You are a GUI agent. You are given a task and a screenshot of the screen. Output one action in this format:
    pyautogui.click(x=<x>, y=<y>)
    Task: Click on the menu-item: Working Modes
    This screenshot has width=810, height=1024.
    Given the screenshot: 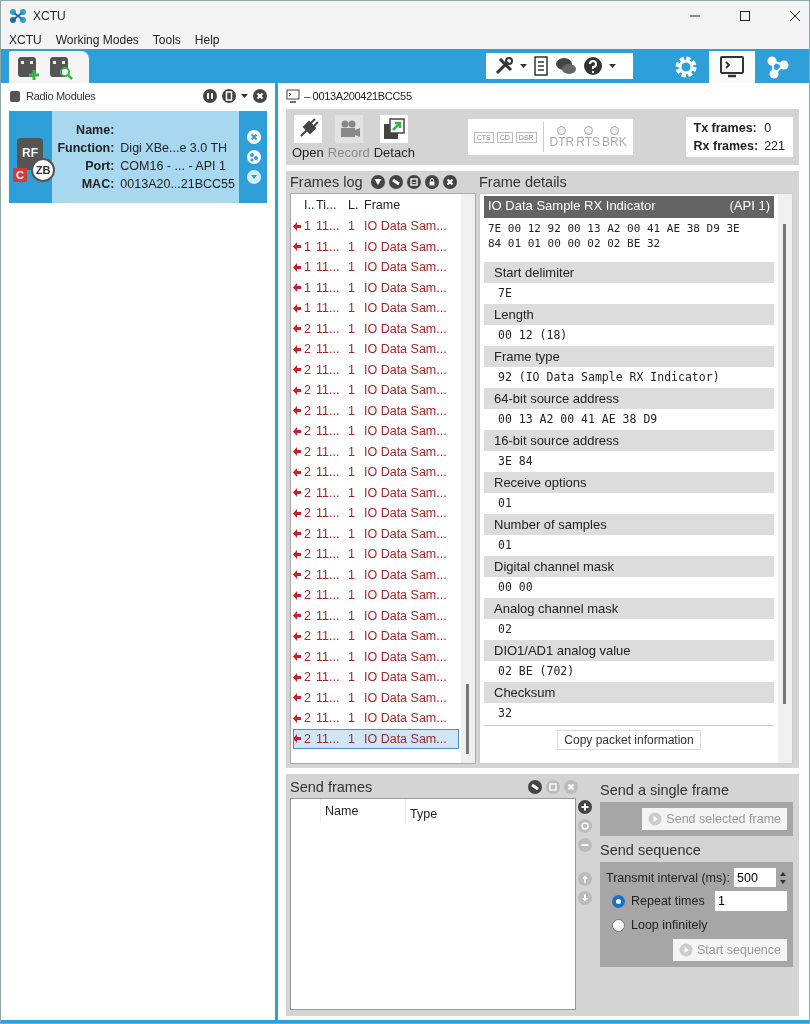 What is the action you would take?
    pyautogui.click(x=97, y=39)
    